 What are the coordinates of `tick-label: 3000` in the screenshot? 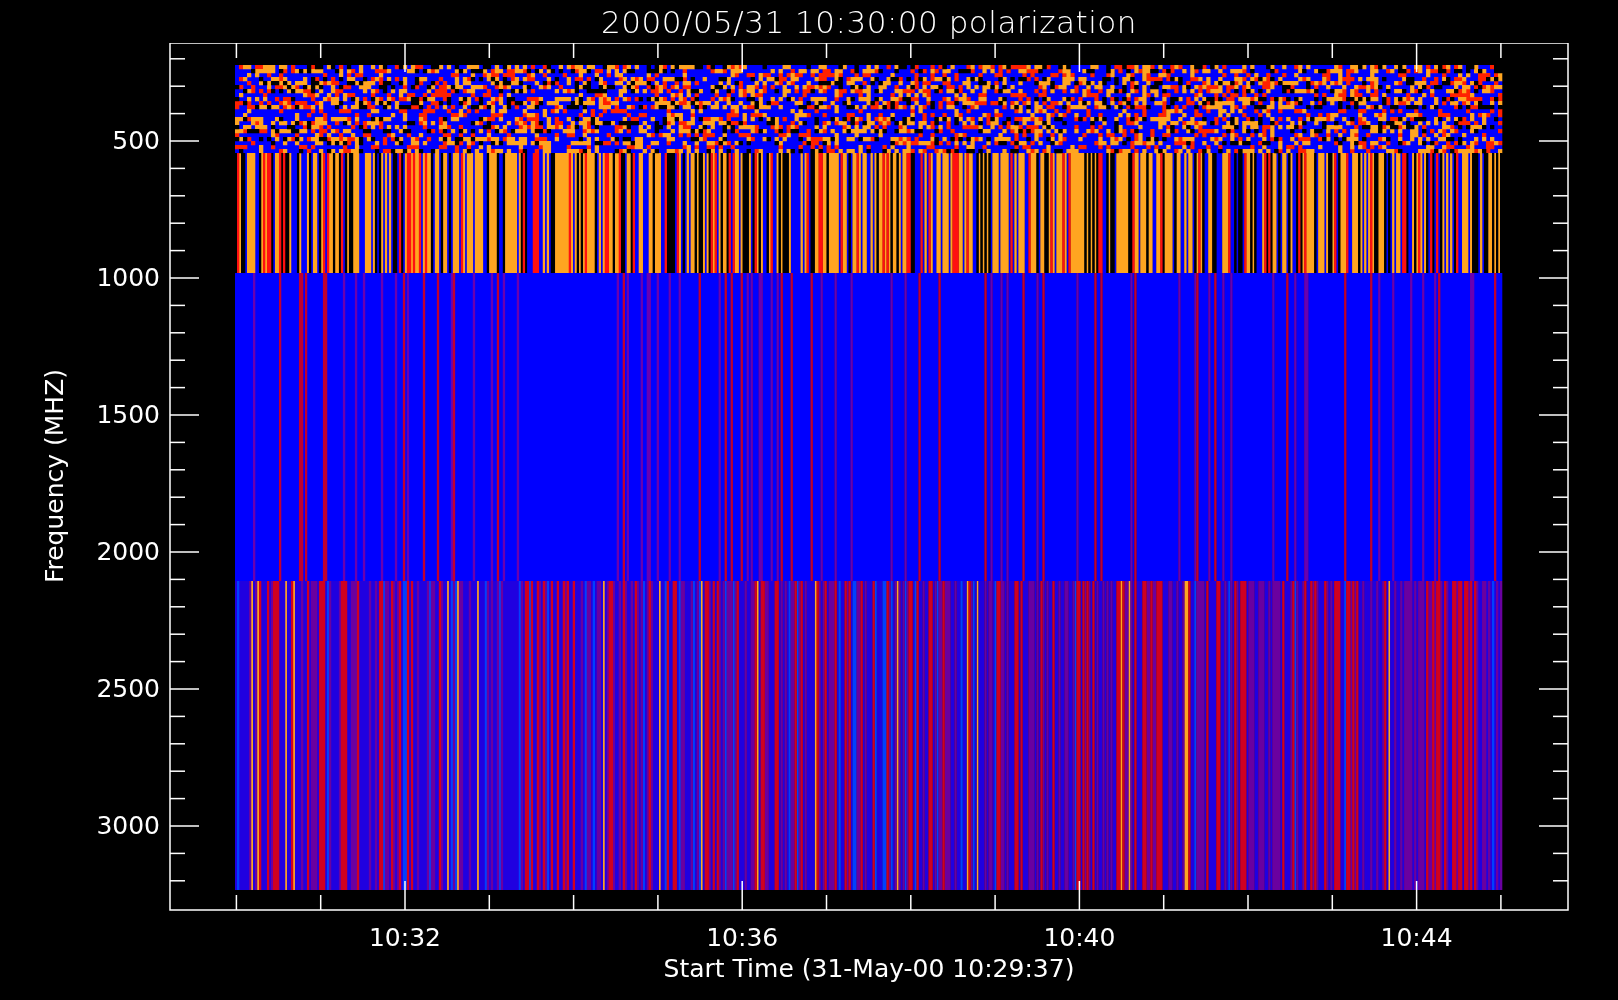 It's located at (128, 825).